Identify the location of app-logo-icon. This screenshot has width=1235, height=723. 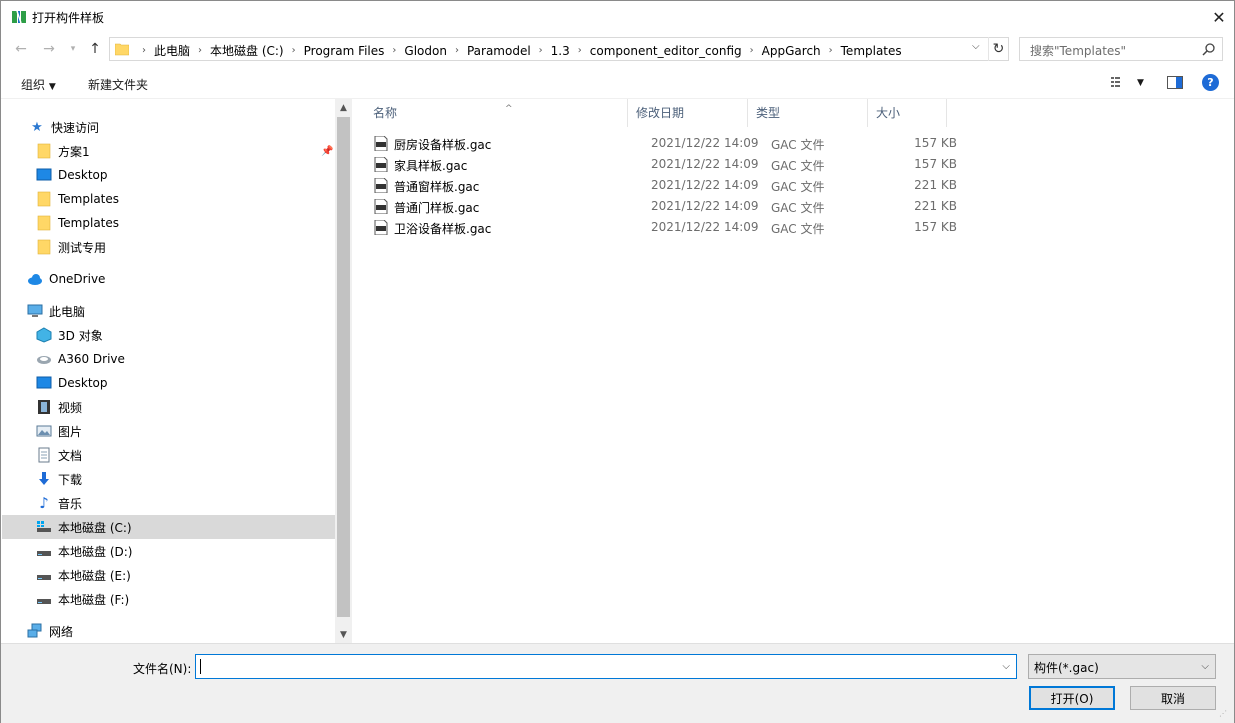
(19, 17).